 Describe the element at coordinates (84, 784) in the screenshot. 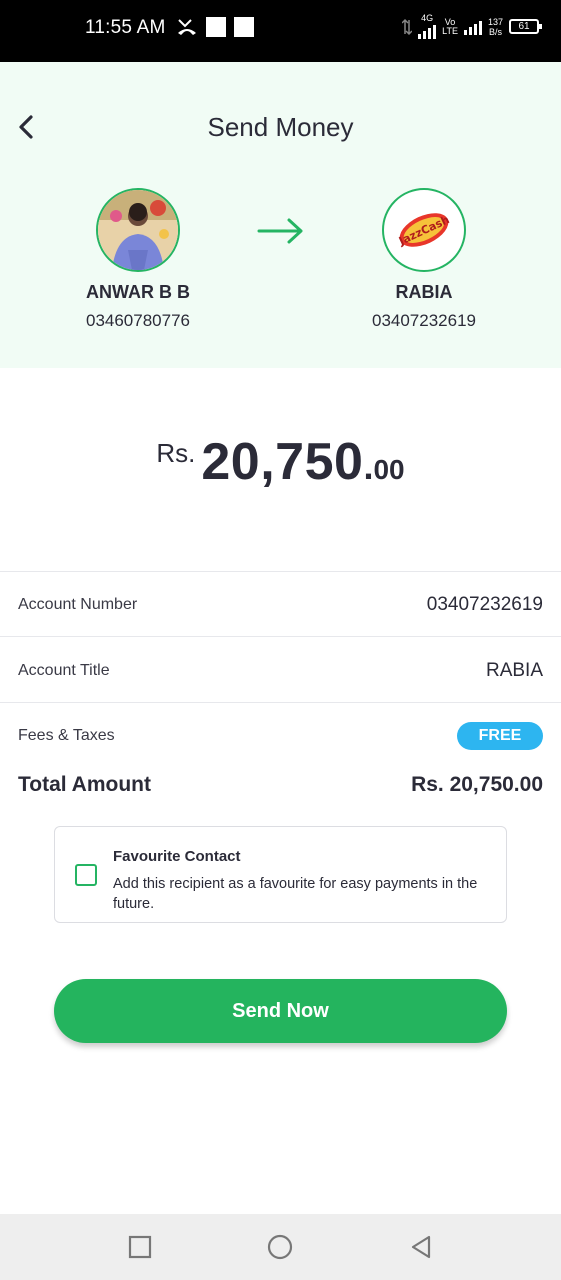

I see `total-label: Total Amount` at that location.